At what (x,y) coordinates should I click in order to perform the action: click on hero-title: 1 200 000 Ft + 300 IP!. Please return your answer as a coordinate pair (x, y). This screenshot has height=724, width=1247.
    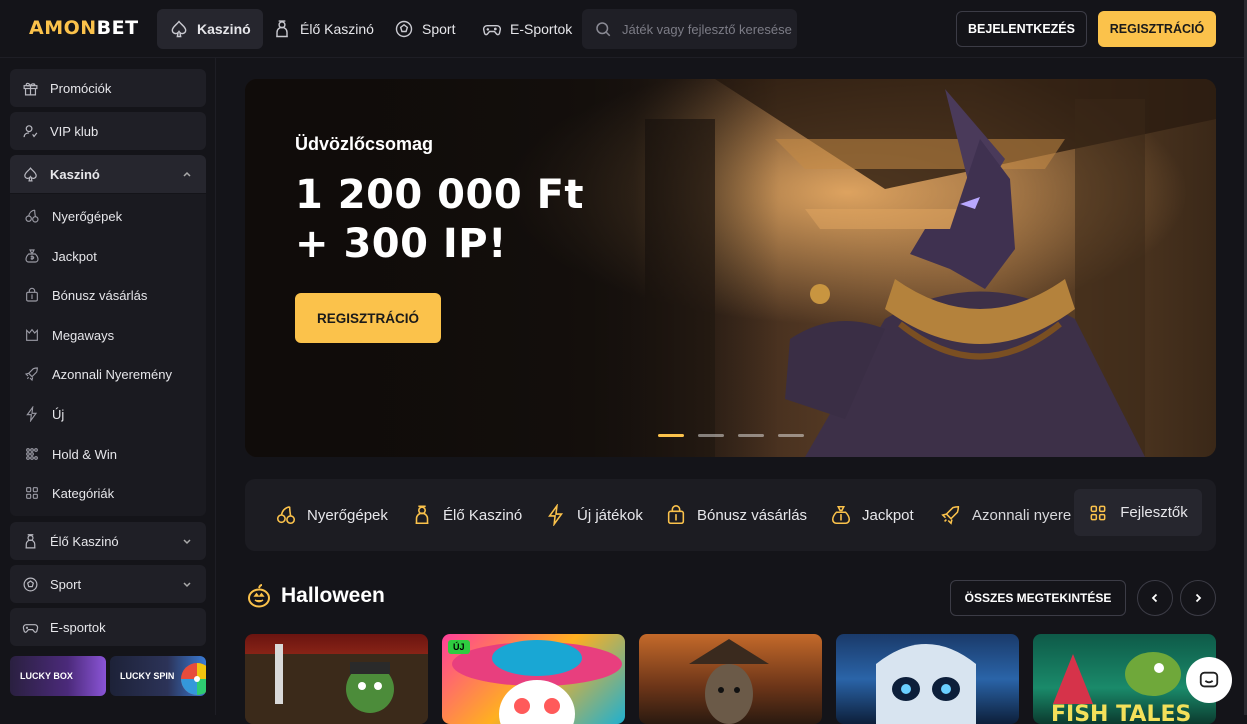
    Looking at the image, I should click on (439, 220).